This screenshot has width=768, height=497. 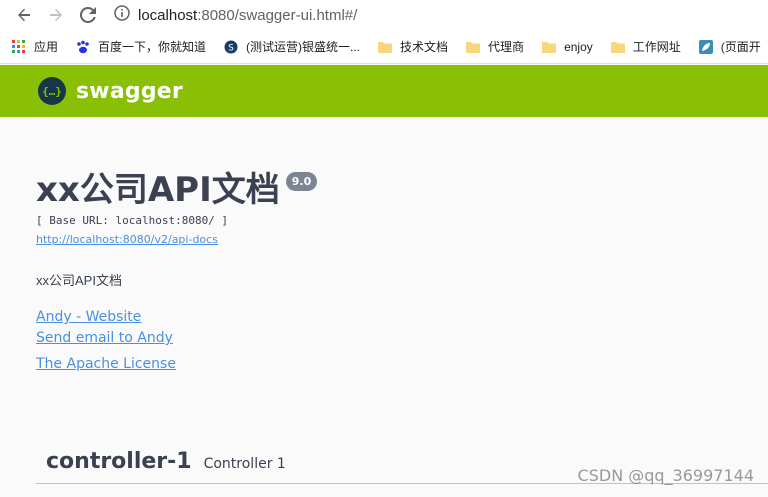 I want to click on version-badge: 9.0, so click(x=301, y=181).